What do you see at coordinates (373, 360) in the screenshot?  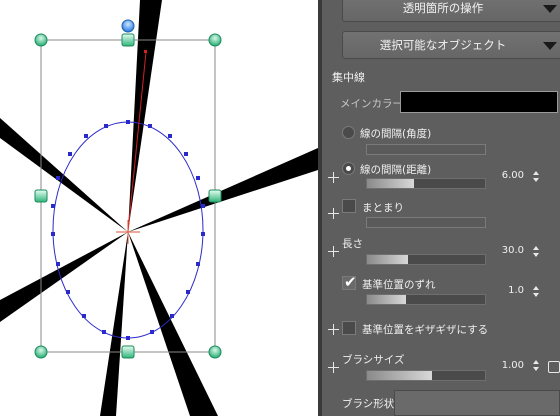 I see `brush-size-label: ブラシサイズ` at bounding box center [373, 360].